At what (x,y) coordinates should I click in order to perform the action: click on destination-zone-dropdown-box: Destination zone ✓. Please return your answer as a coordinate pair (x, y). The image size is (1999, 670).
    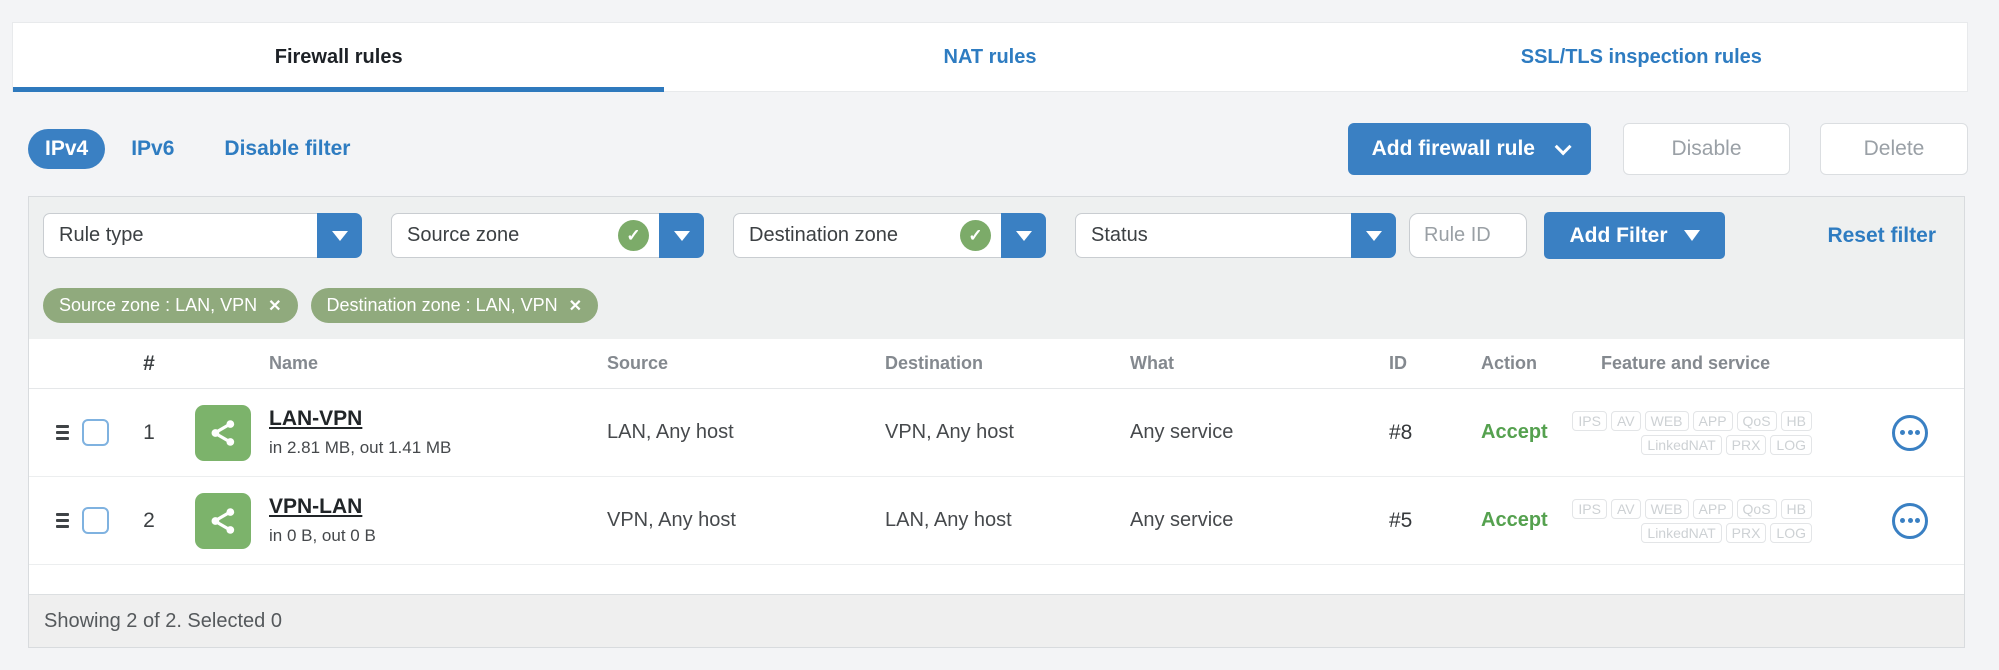
    Looking at the image, I should click on (867, 235).